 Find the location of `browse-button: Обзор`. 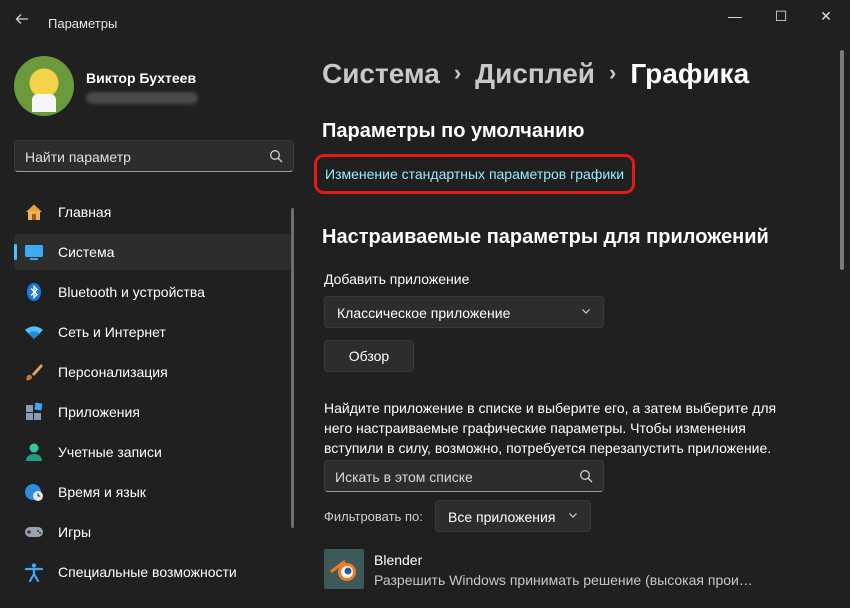

browse-button: Обзор is located at coordinates (369, 356).